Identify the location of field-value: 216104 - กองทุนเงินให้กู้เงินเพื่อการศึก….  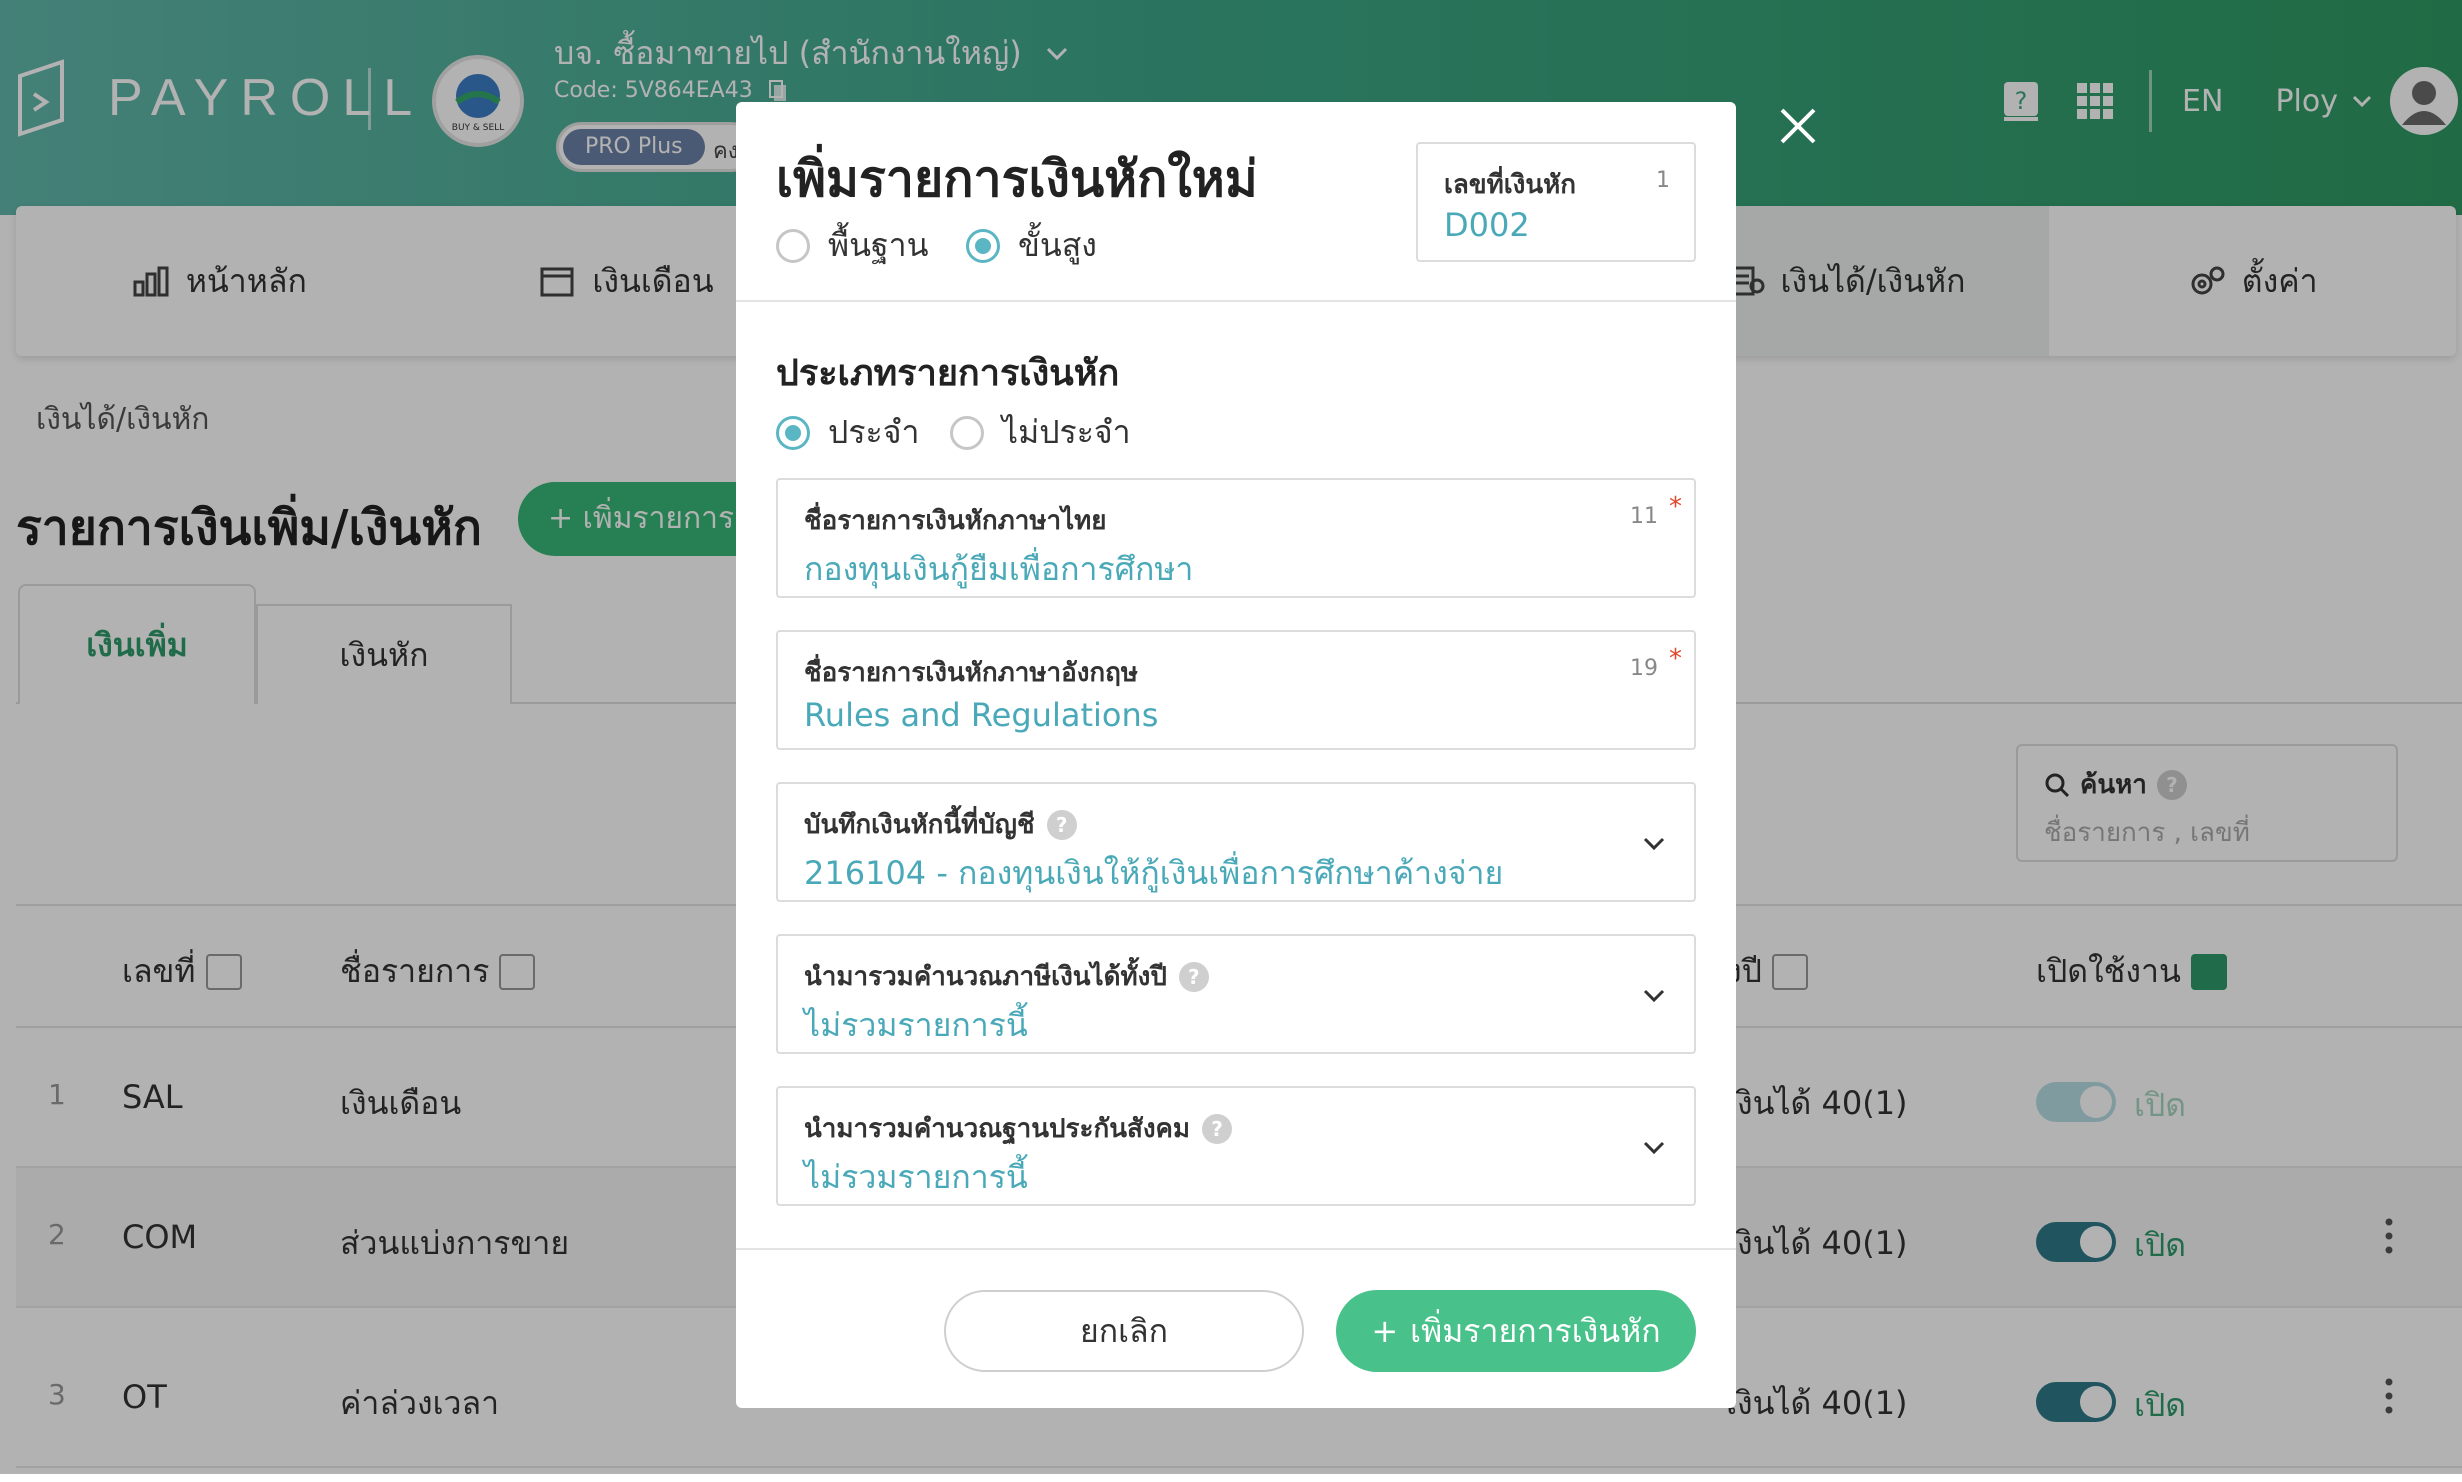
(1154, 873).